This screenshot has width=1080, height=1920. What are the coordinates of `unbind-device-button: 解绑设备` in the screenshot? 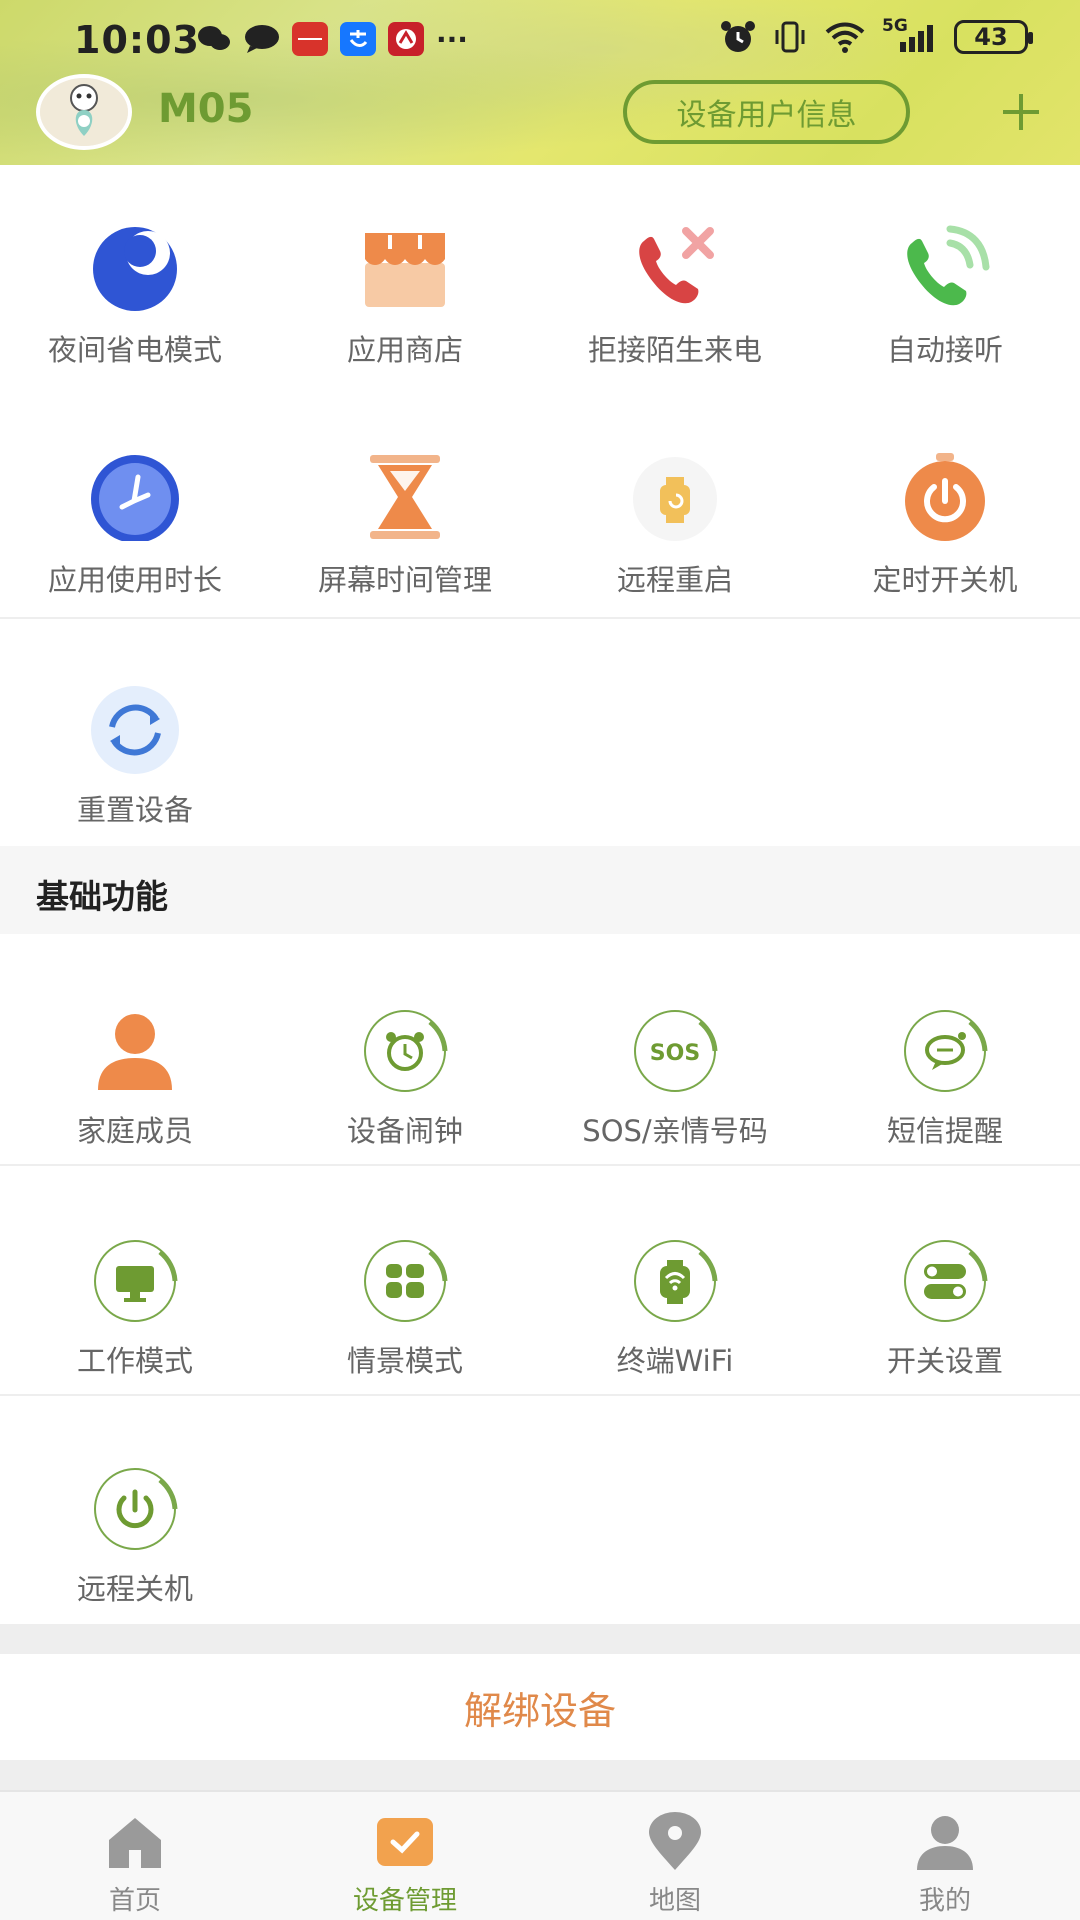 It's located at (540, 1707).